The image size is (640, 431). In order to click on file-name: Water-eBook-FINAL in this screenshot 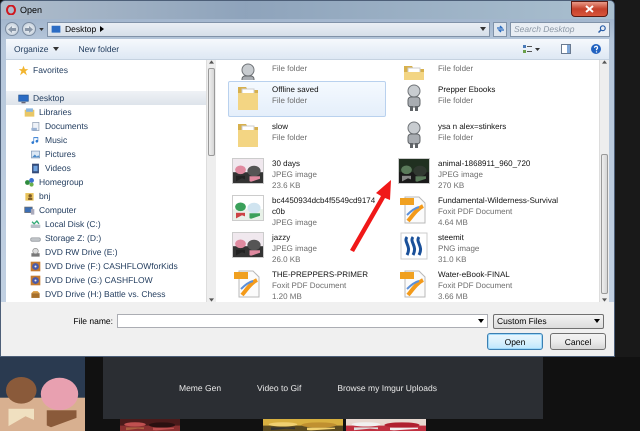, I will do `click(474, 274)`.